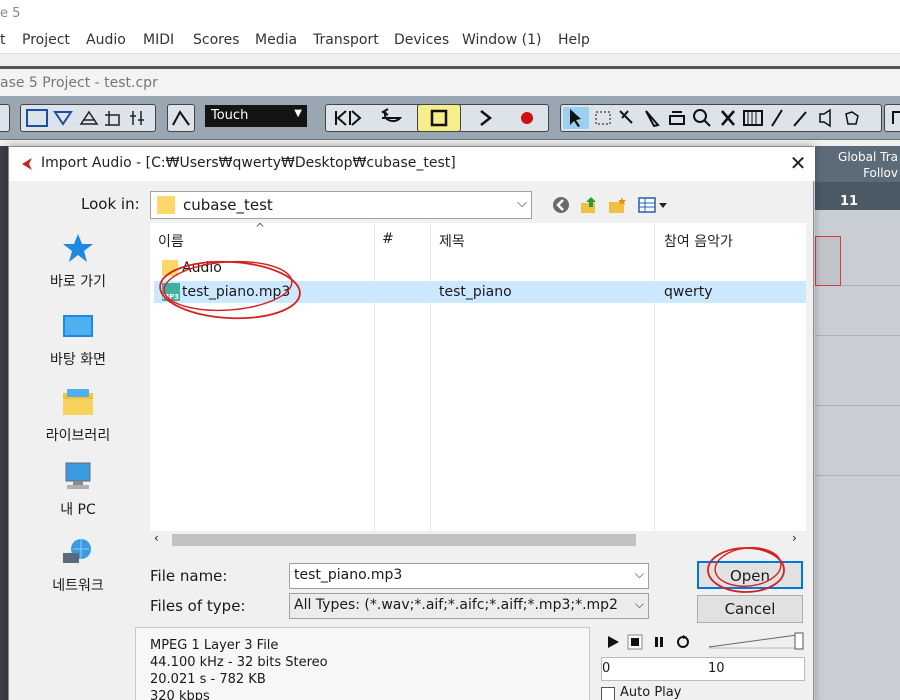  Describe the element at coordinates (171, 241) in the screenshot. I see `column-header-name: 이름` at that location.